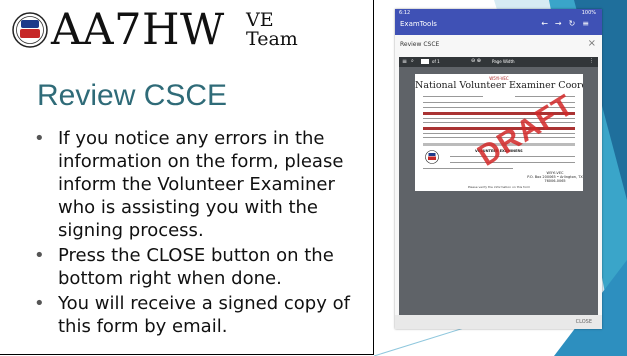  Describe the element at coordinates (272, 39) in the screenshot. I see `logo-team: Team` at that location.